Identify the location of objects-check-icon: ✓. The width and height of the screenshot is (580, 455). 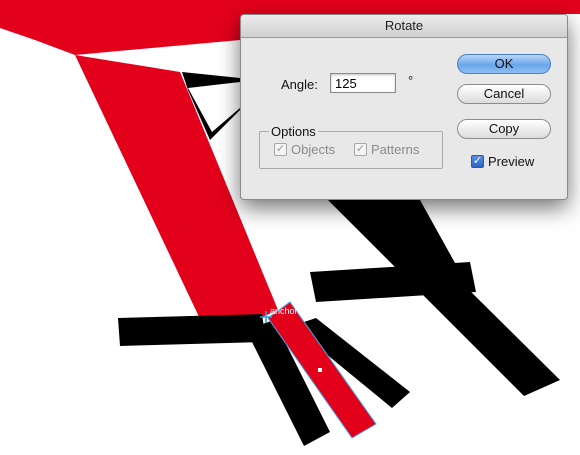
(280, 149).